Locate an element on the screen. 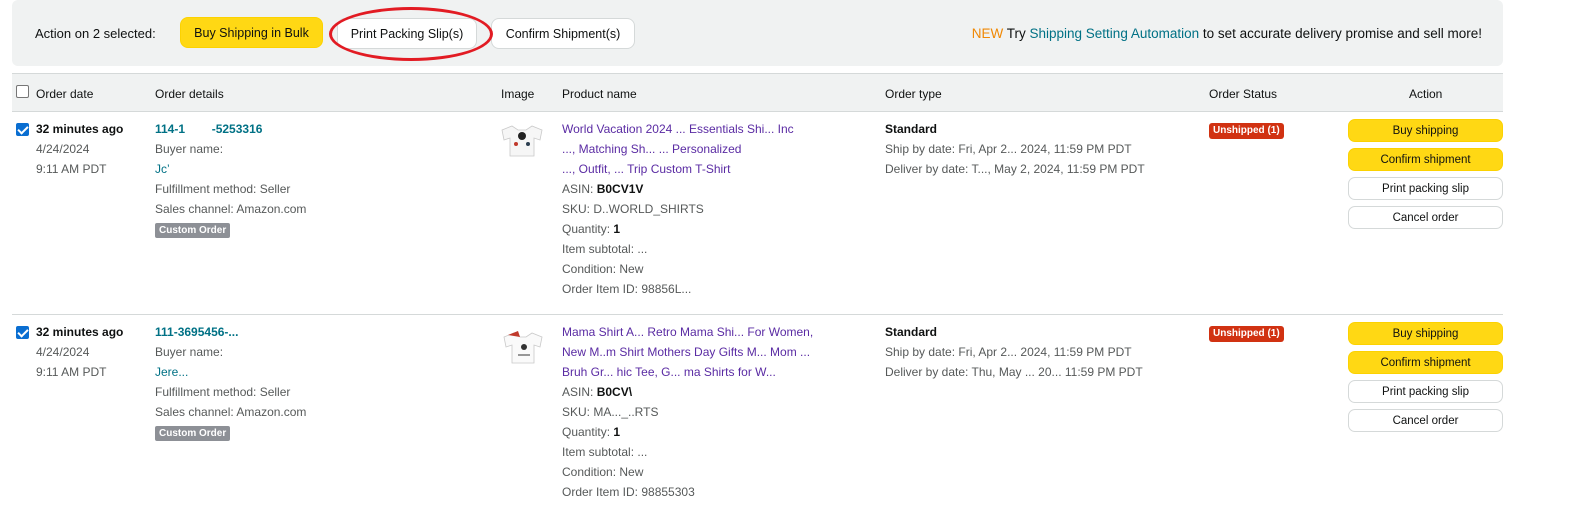 This screenshot has width=1576, height=514. product-asin: ASIN: B0CV\ is located at coordinates (597, 392).